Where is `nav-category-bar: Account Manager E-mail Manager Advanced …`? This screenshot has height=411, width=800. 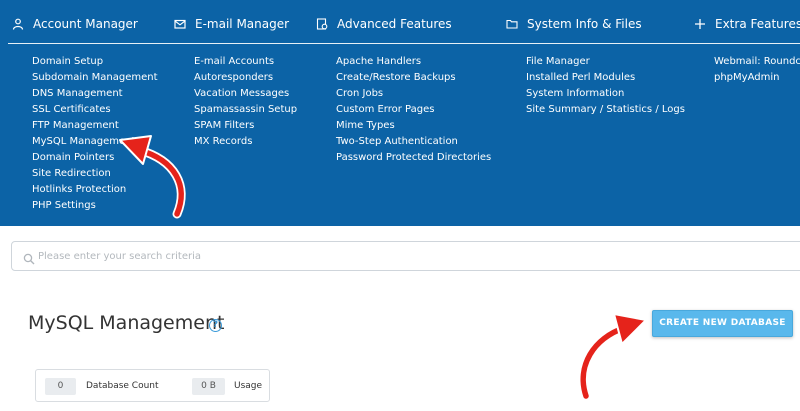
nav-category-bar: Account Manager E-mail Manager Advanced … is located at coordinates (400, 22).